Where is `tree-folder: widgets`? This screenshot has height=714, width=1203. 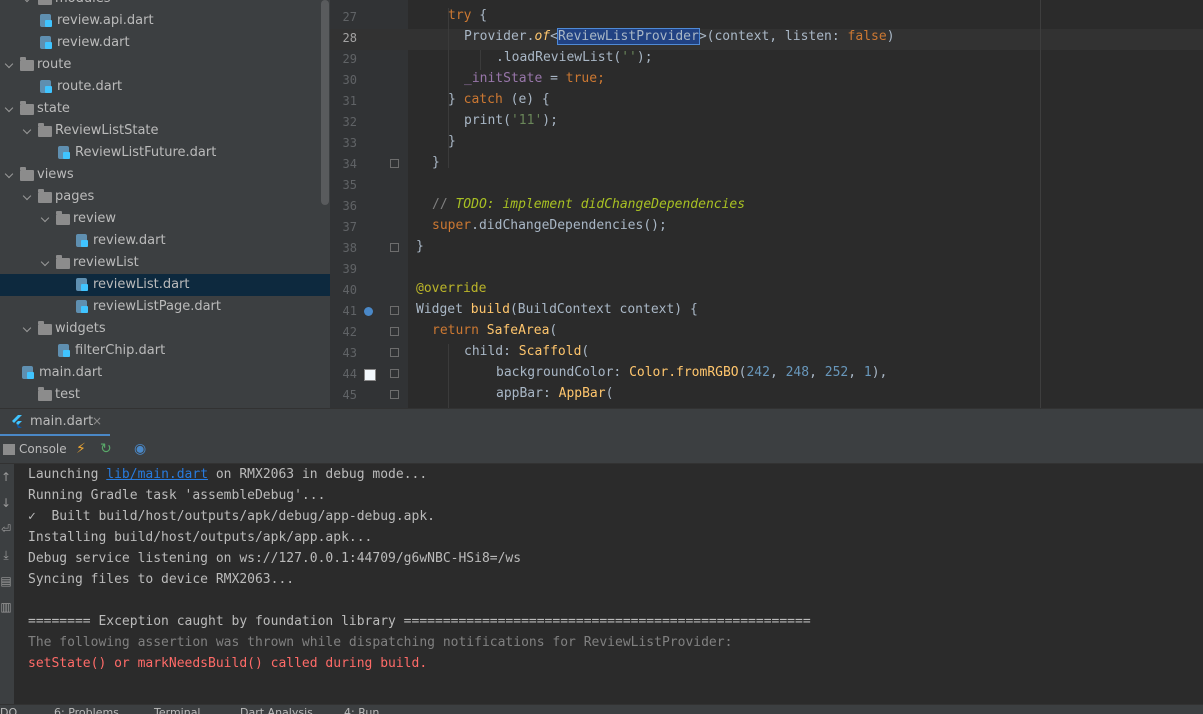 tree-folder: widgets is located at coordinates (165, 329).